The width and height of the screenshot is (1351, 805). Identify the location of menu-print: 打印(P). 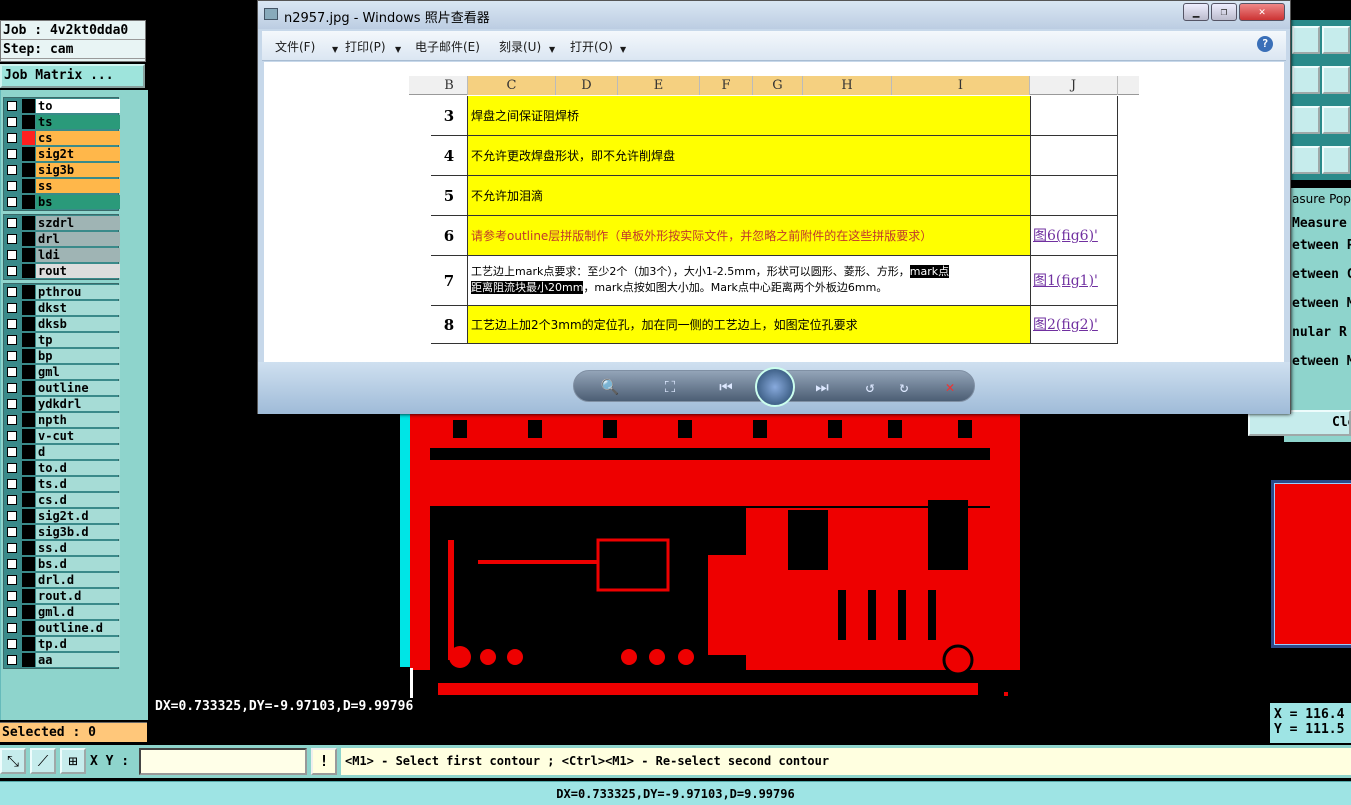
(365, 46).